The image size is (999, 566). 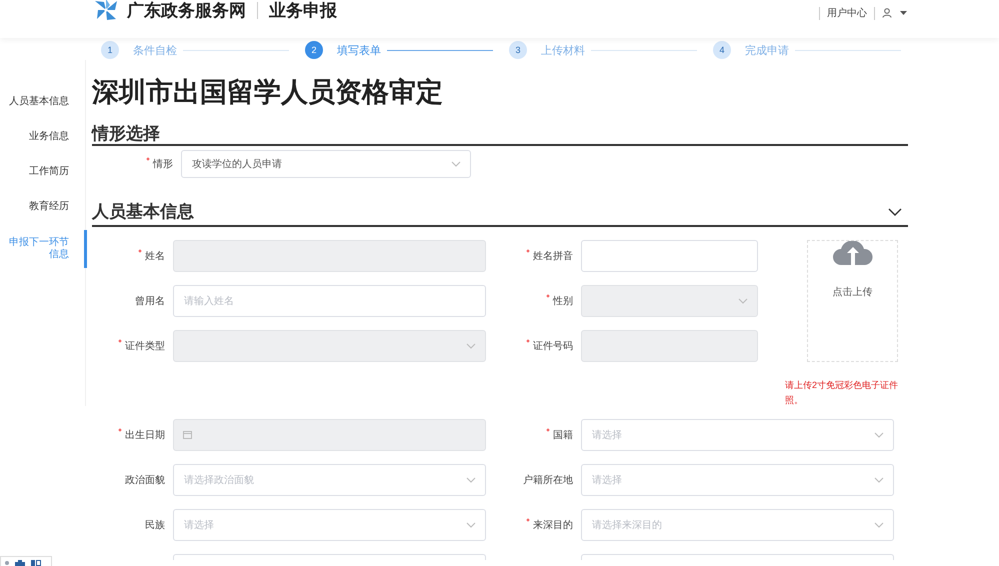 I want to click on field-label: 来深目的, so click(x=549, y=525).